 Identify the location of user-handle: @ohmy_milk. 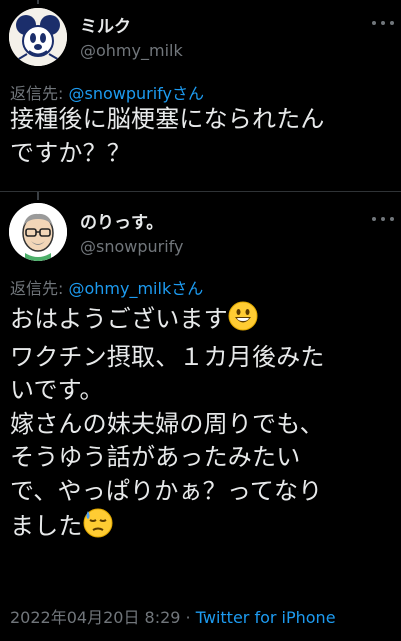
(131, 50).